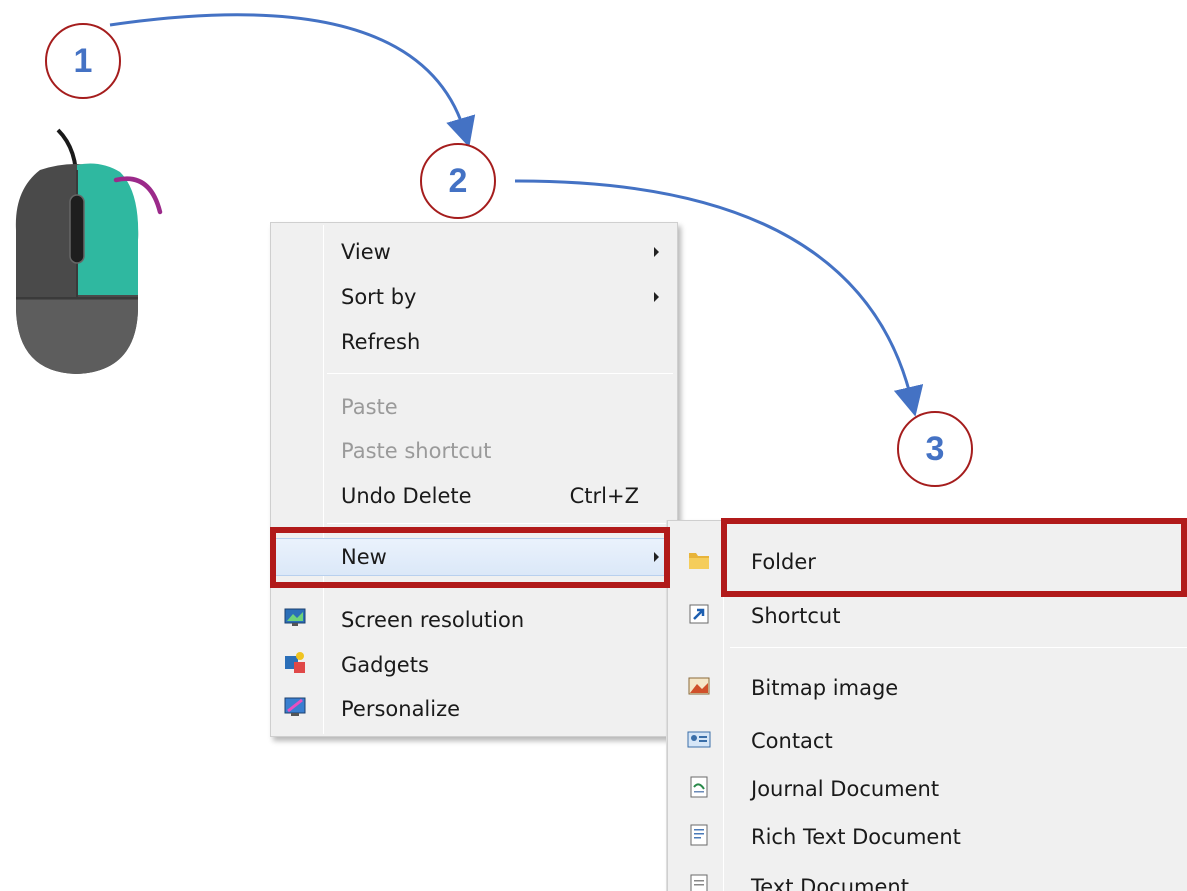 The height and width of the screenshot is (891, 1187). I want to click on menu-item-shortcut: Shortcut, so click(927, 616).